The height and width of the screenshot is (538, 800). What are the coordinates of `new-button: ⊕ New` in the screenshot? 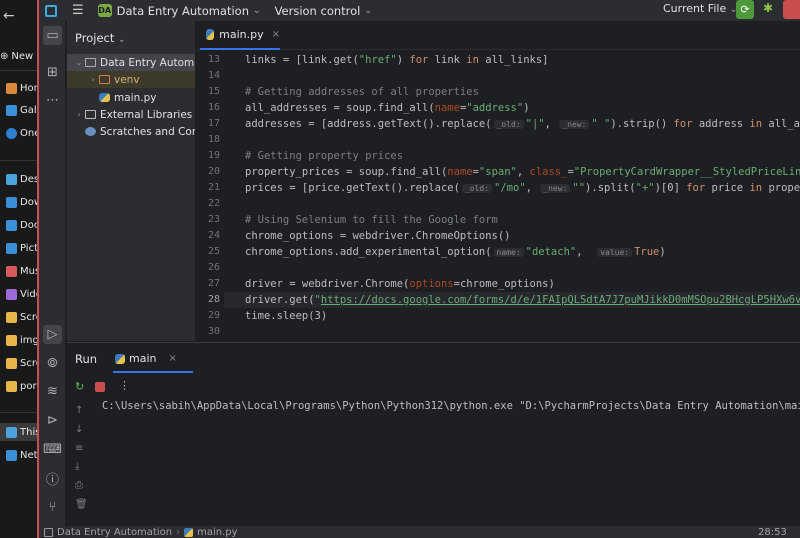 It's located at (18, 56).